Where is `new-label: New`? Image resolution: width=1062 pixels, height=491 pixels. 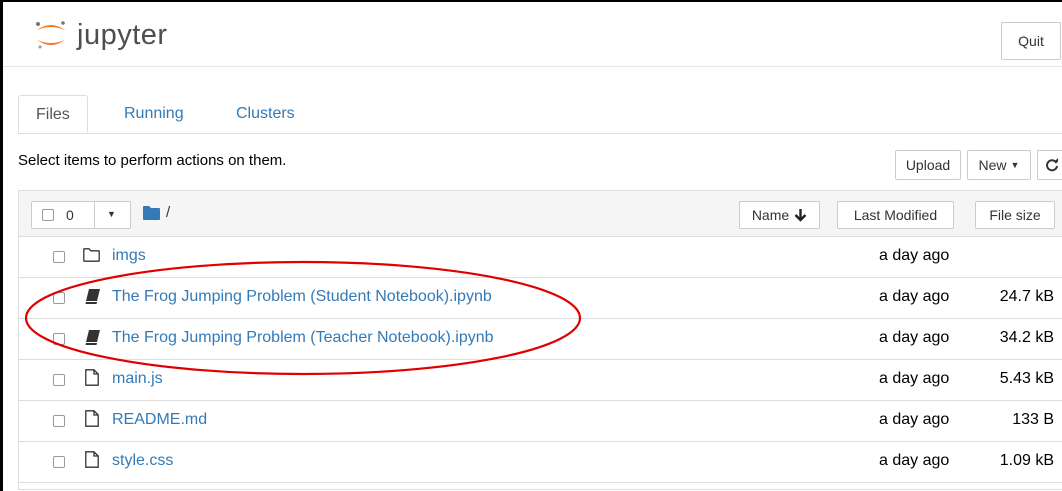 new-label: New is located at coordinates (992, 165).